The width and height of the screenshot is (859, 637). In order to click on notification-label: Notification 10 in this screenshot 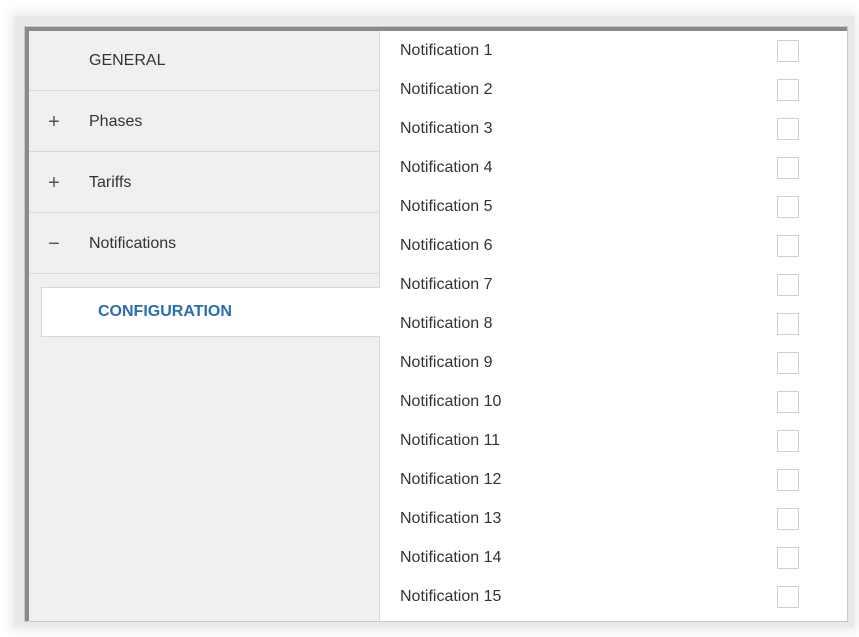, I will do `click(451, 401)`.